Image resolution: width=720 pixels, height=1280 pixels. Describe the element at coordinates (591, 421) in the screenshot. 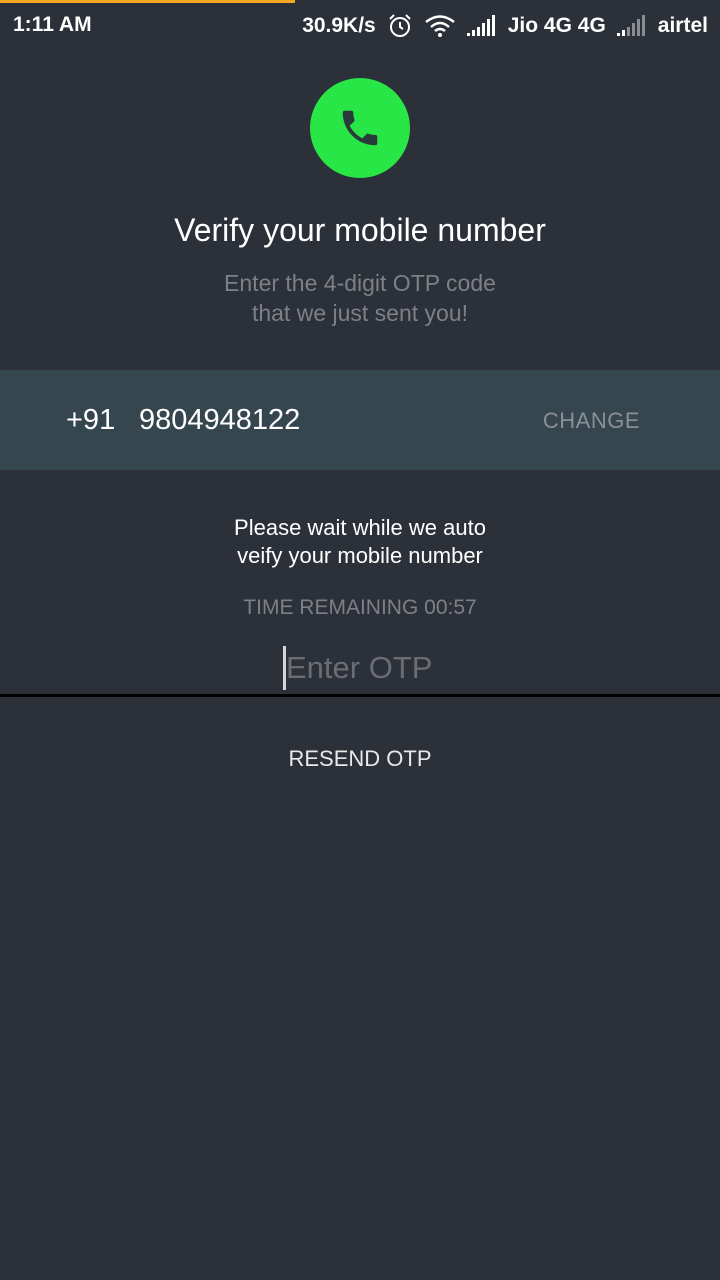

I see `change-number-button: CHANGE` at that location.